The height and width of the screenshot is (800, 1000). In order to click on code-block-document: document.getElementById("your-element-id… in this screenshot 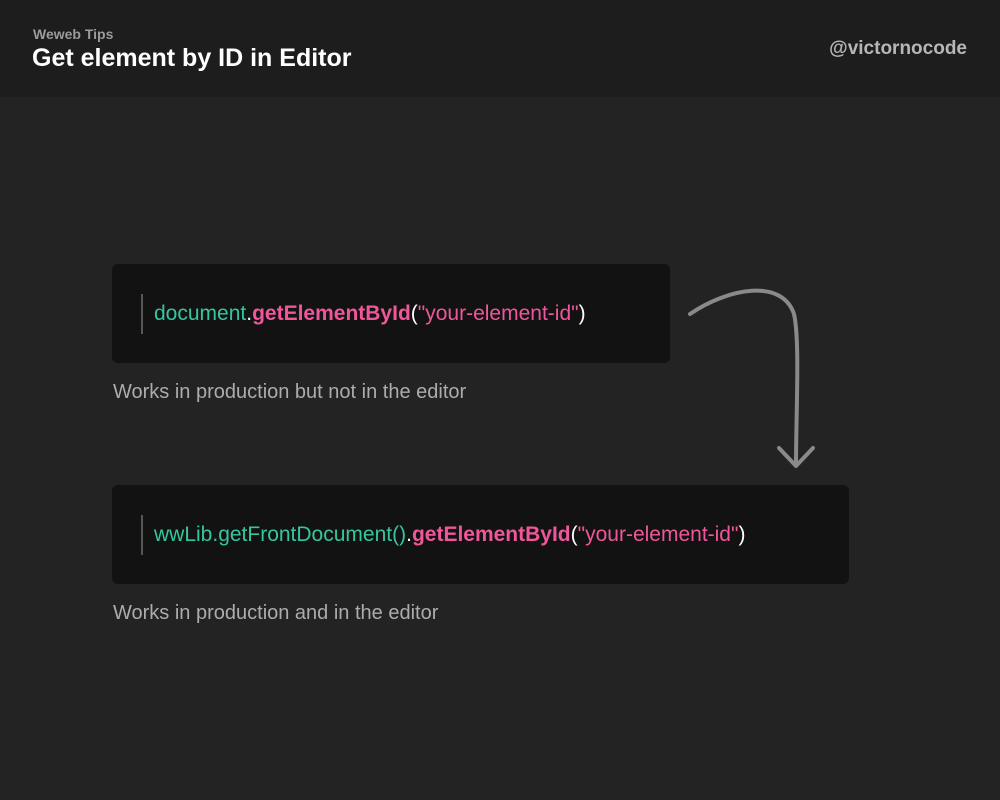, I will do `click(391, 313)`.